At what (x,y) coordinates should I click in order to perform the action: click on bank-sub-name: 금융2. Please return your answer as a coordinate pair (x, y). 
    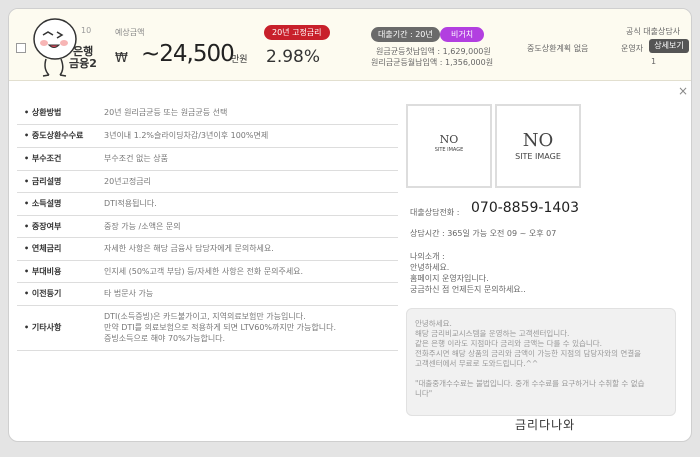
    Looking at the image, I should click on (83, 63).